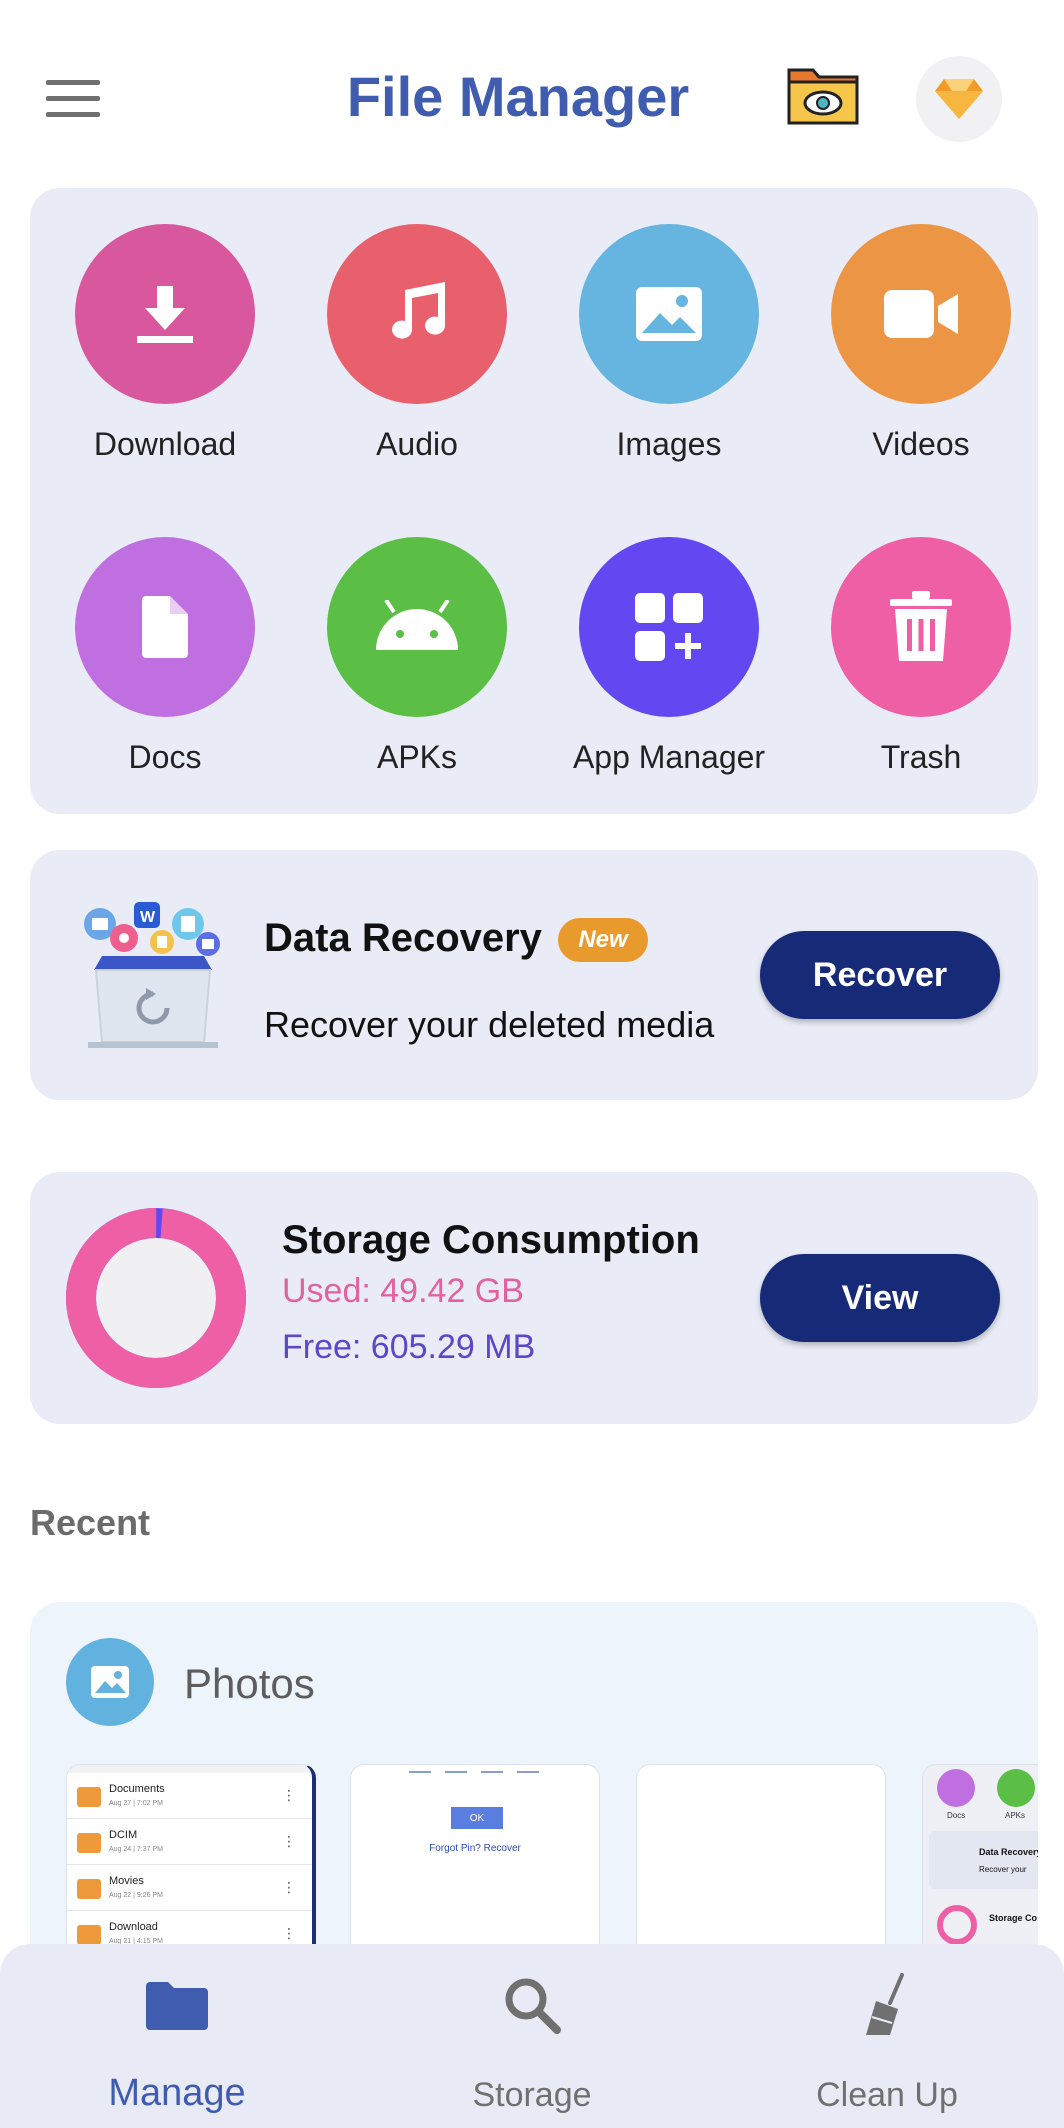  I want to click on new-badge: New, so click(603, 940).